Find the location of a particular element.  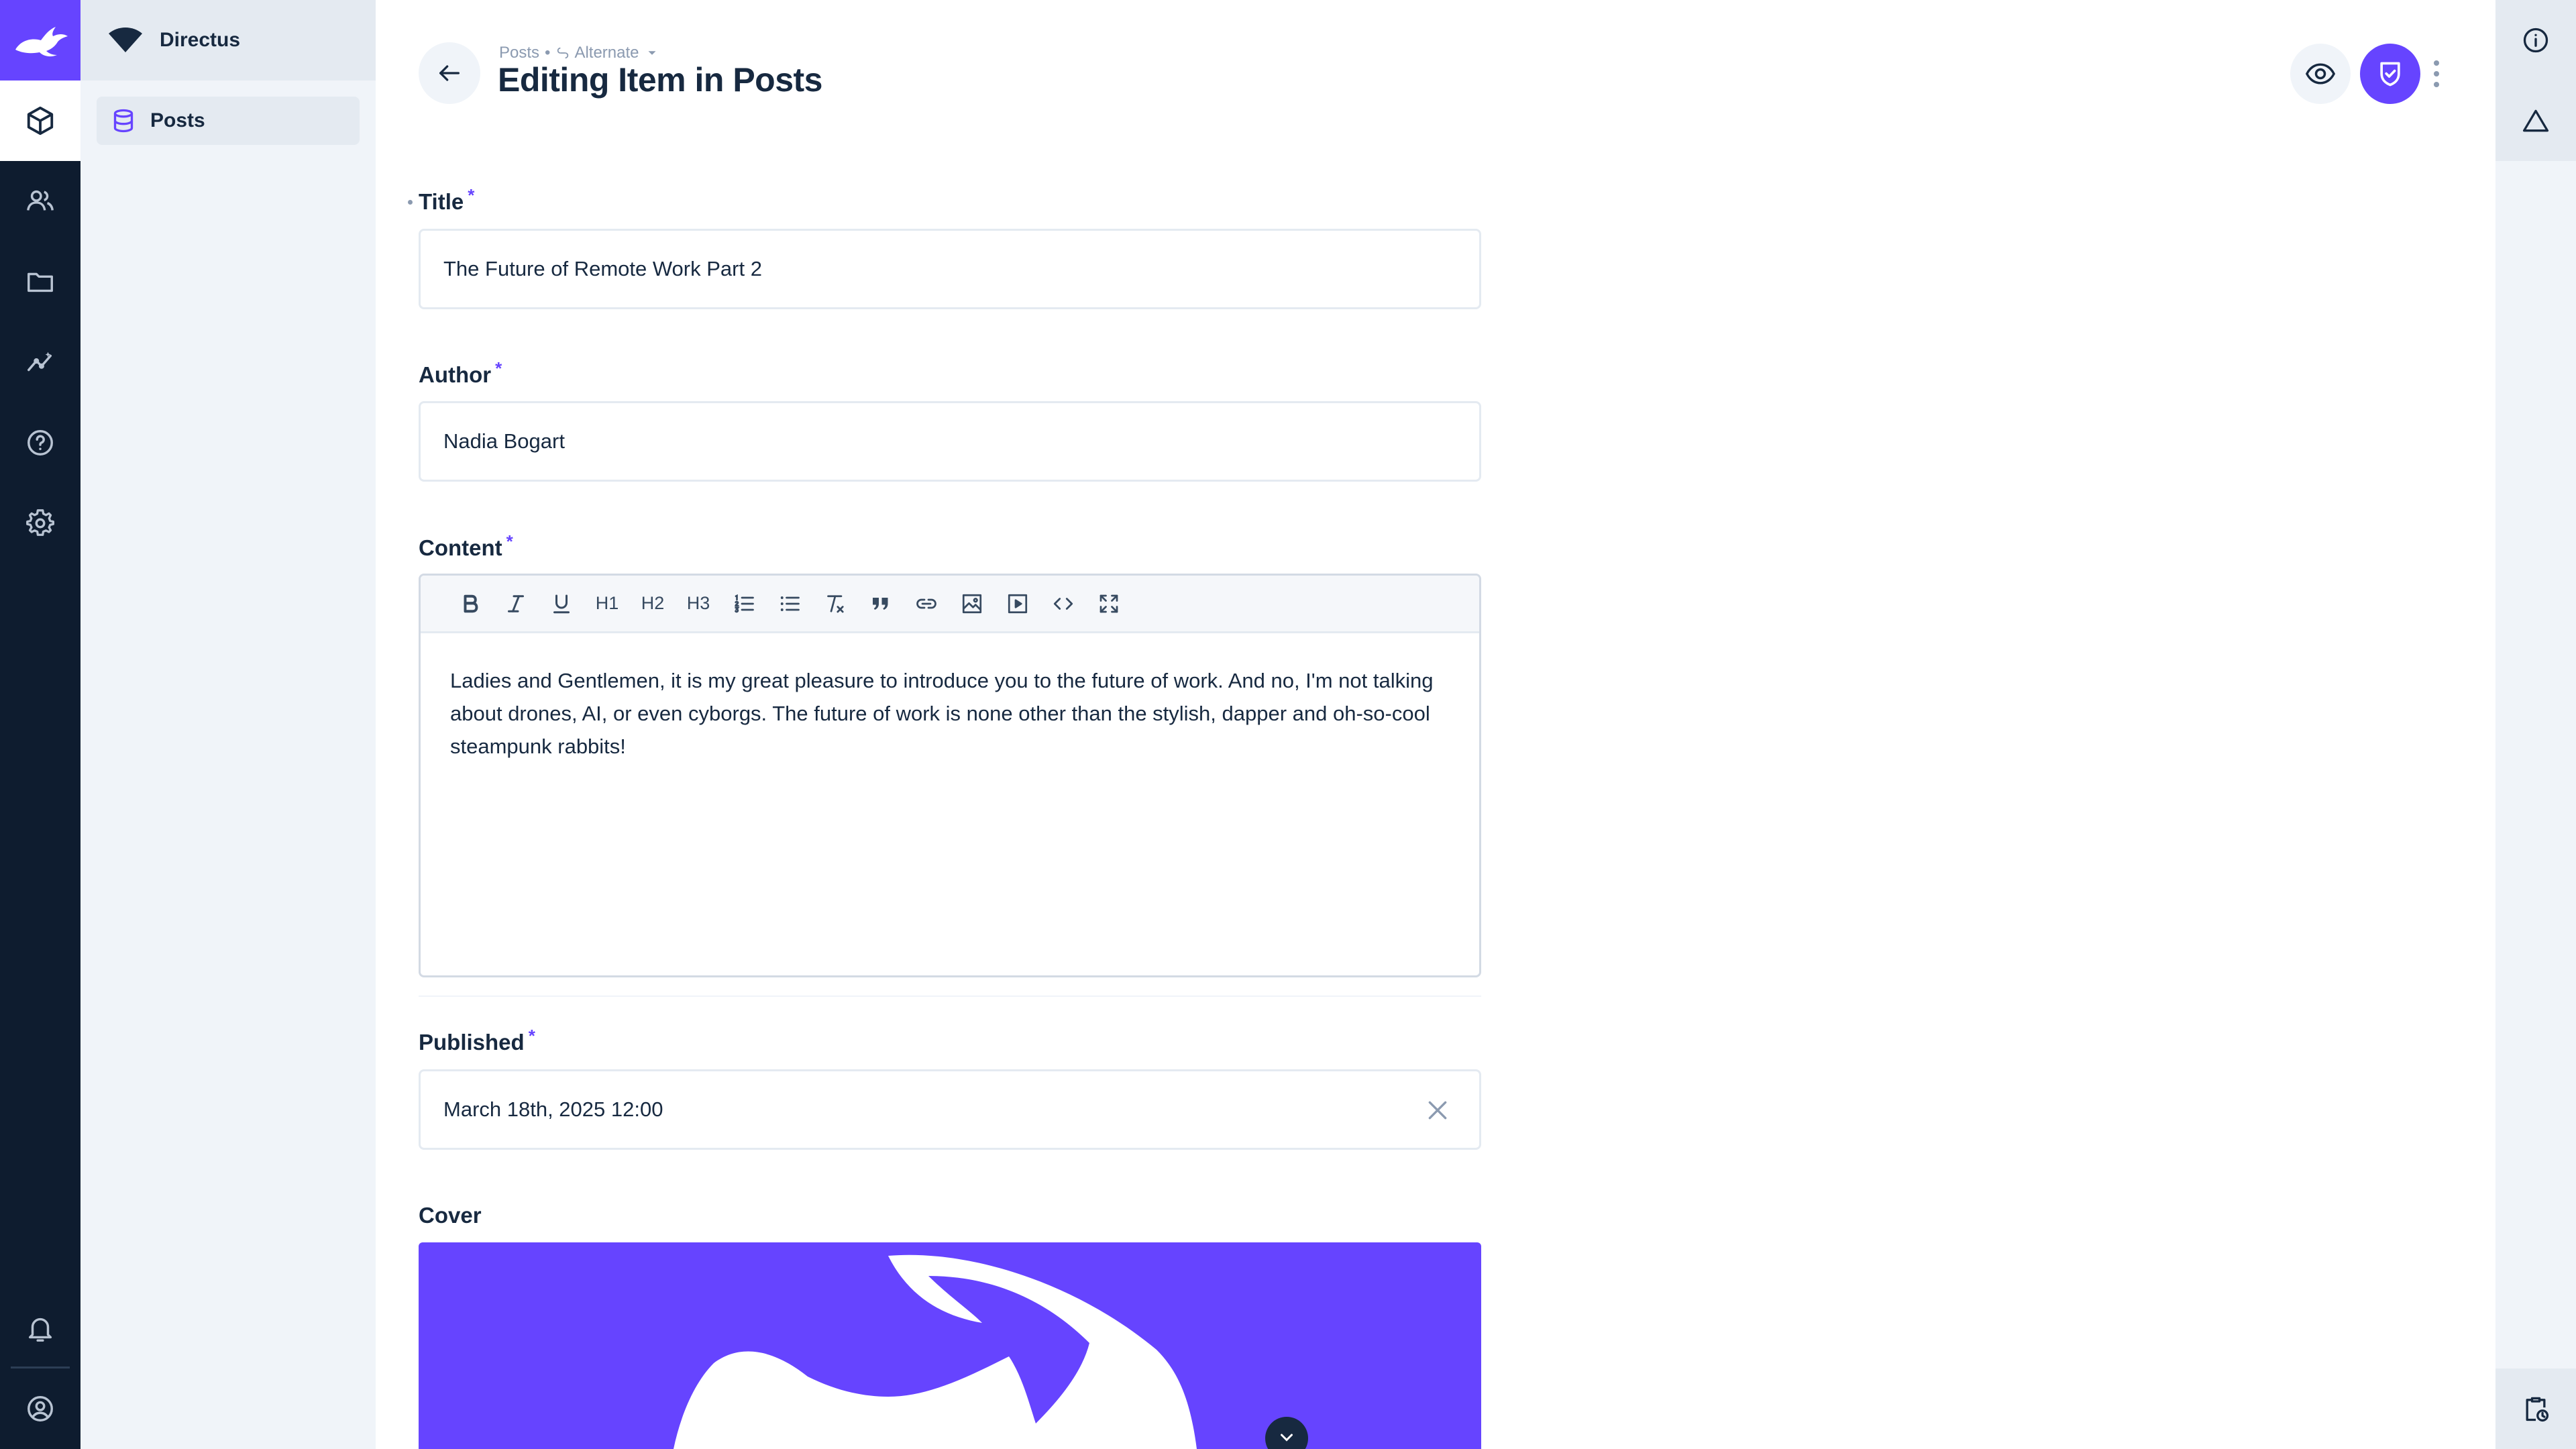

project-header: Directus is located at coordinates (228, 40).